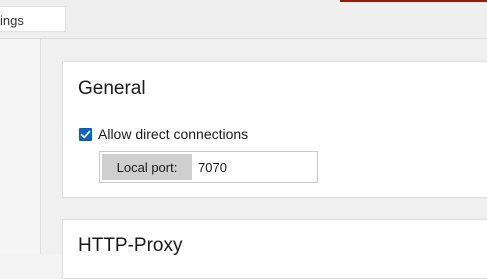  I want to click on allow-direct-connections-label: Allow direct connections, so click(173, 134).